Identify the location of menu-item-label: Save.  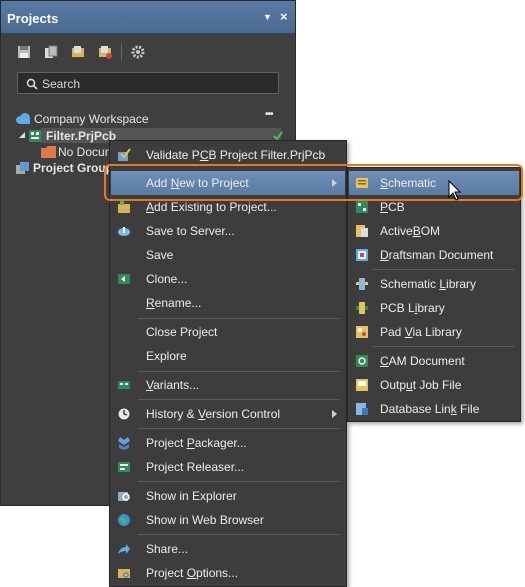
(160, 255).